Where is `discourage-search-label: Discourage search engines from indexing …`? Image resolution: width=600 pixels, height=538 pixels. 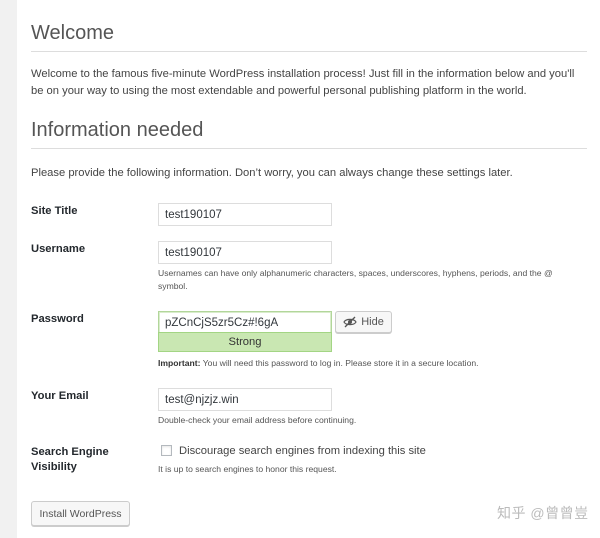
discourage-search-label: Discourage search engines from indexing … is located at coordinates (302, 451).